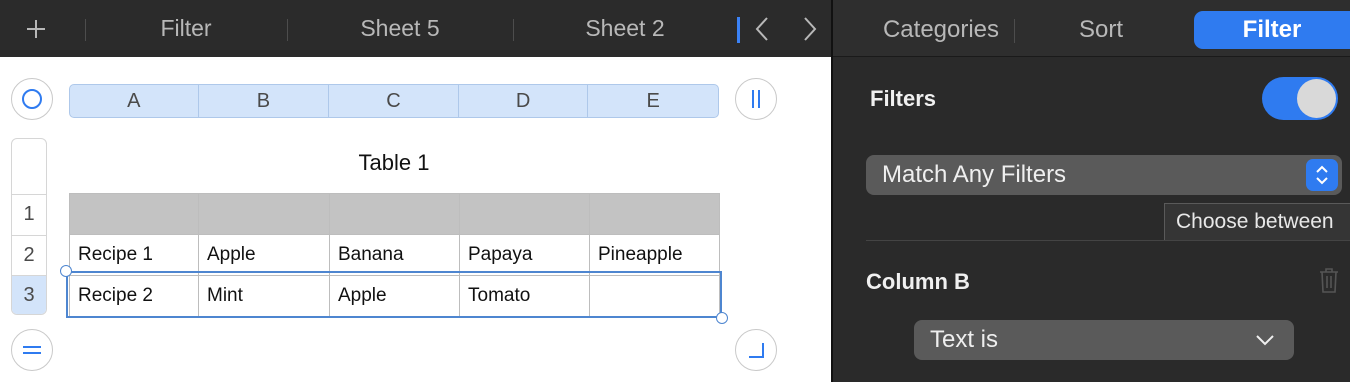  I want to click on delete-rule-button, so click(1329, 280).